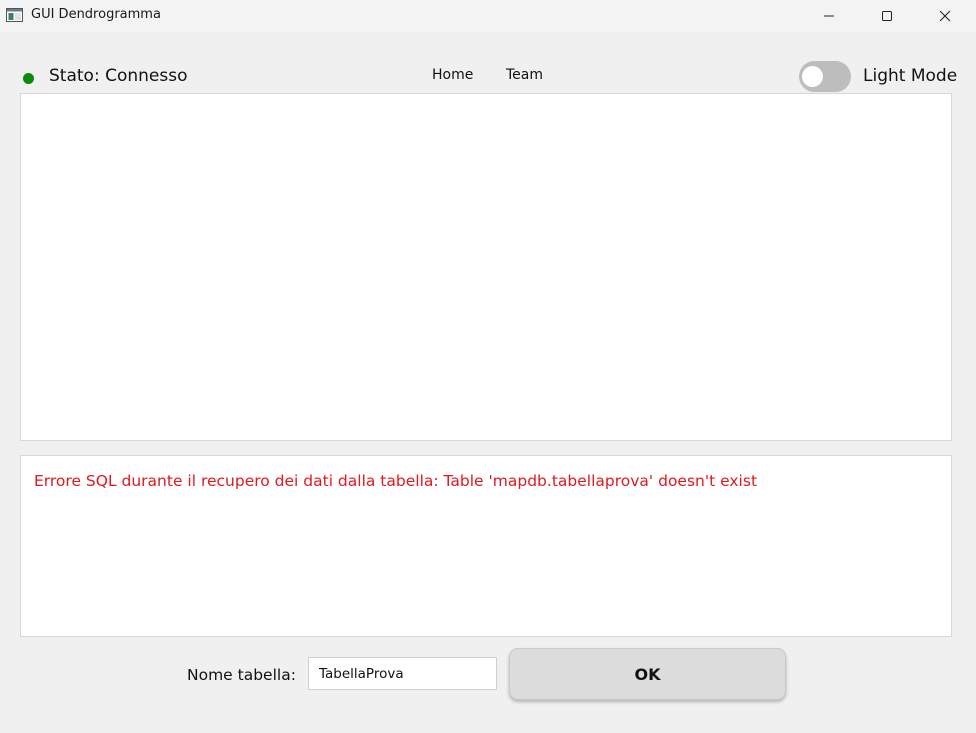 The height and width of the screenshot is (733, 976). Describe the element at coordinates (910, 76) in the screenshot. I see `light-mode-label: Light Mode` at that location.